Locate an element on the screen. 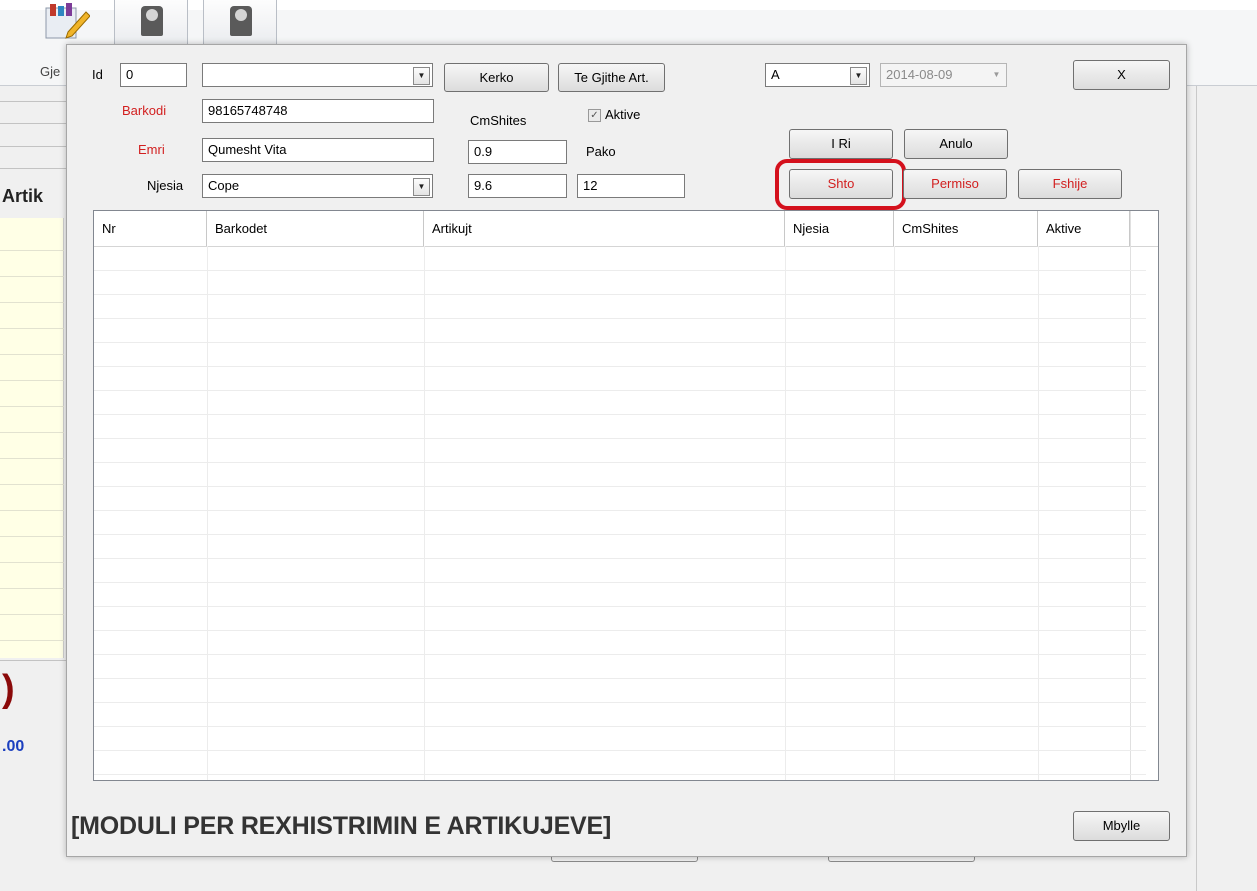  background-right-panel is located at coordinates (1226, 488).